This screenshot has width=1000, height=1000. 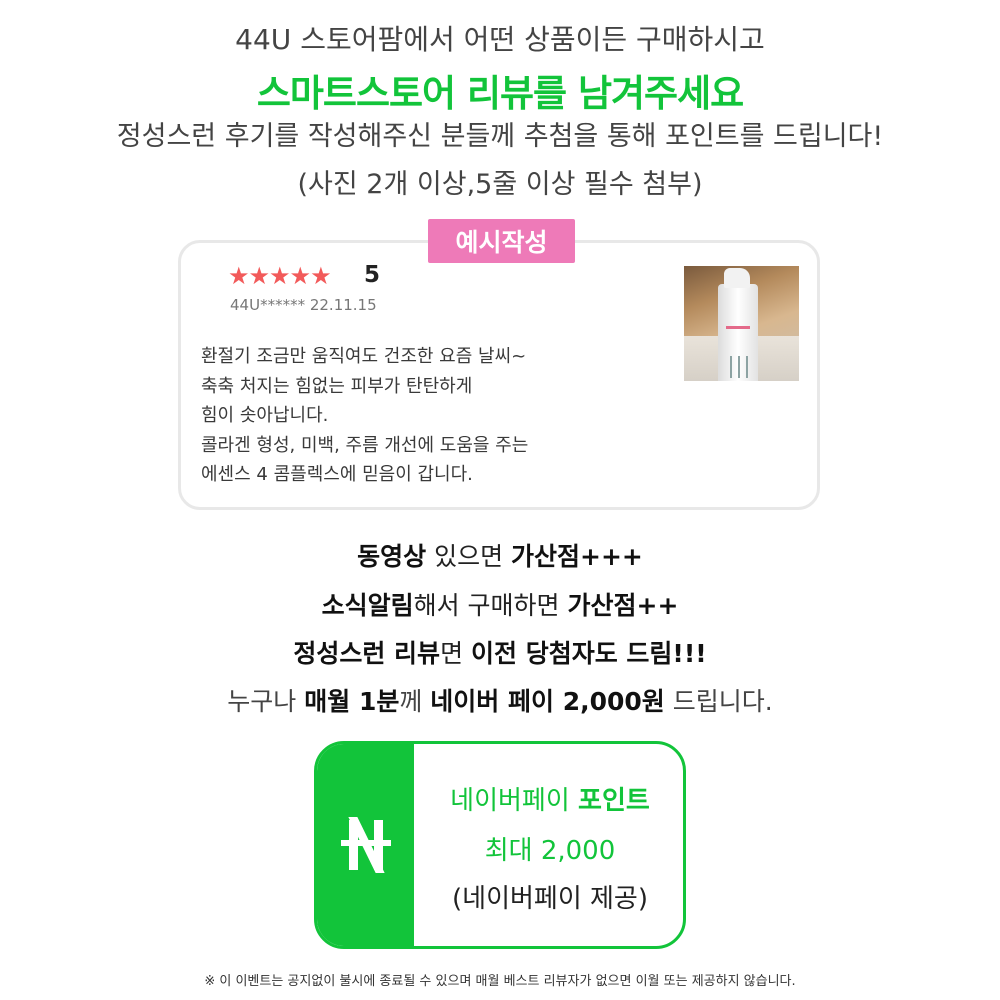 What do you see at coordinates (500, 93) in the screenshot?
I see `header-title: 스마트스토어 리뷰를 남겨주세요` at bounding box center [500, 93].